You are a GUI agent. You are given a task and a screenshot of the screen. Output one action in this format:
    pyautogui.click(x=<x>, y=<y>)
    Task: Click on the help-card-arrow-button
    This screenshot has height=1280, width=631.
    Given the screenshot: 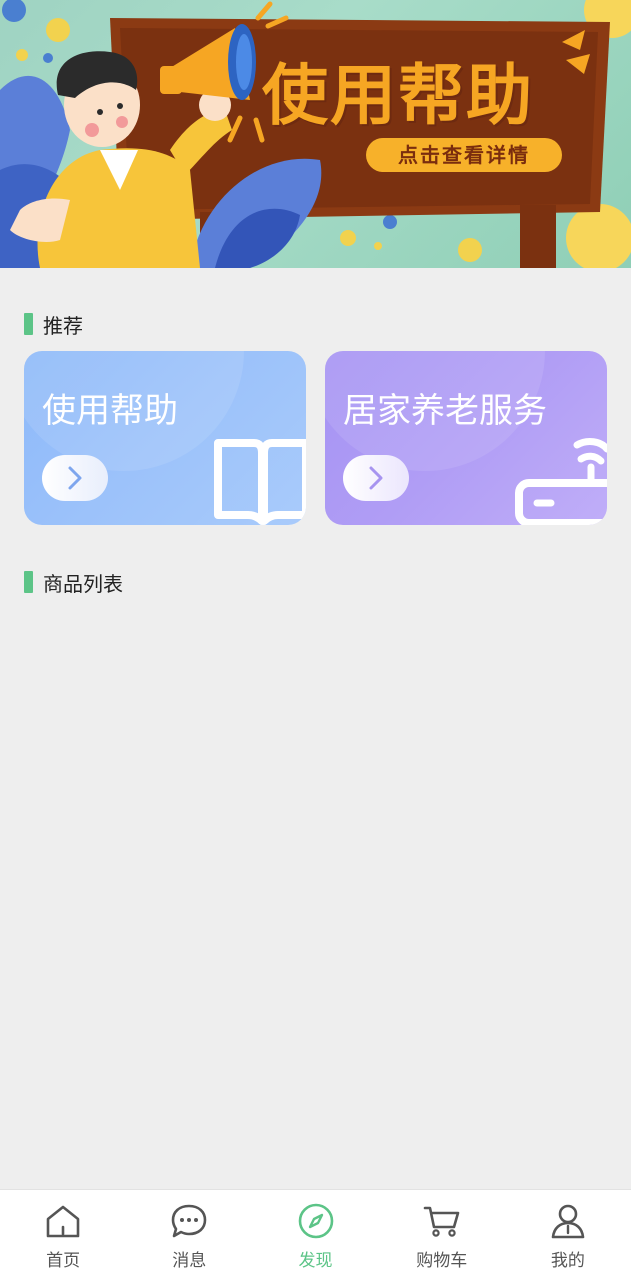 What is the action you would take?
    pyautogui.click(x=75, y=478)
    